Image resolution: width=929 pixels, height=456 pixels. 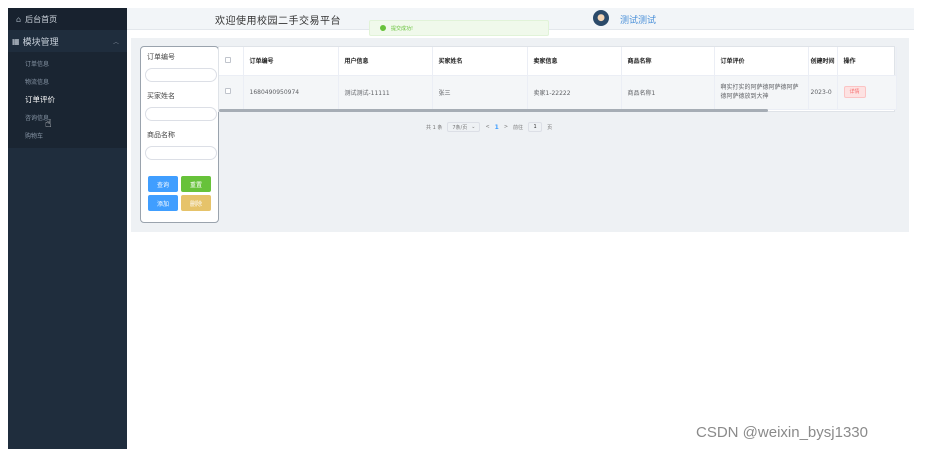 I want to click on username: 测试测试, so click(x=638, y=19).